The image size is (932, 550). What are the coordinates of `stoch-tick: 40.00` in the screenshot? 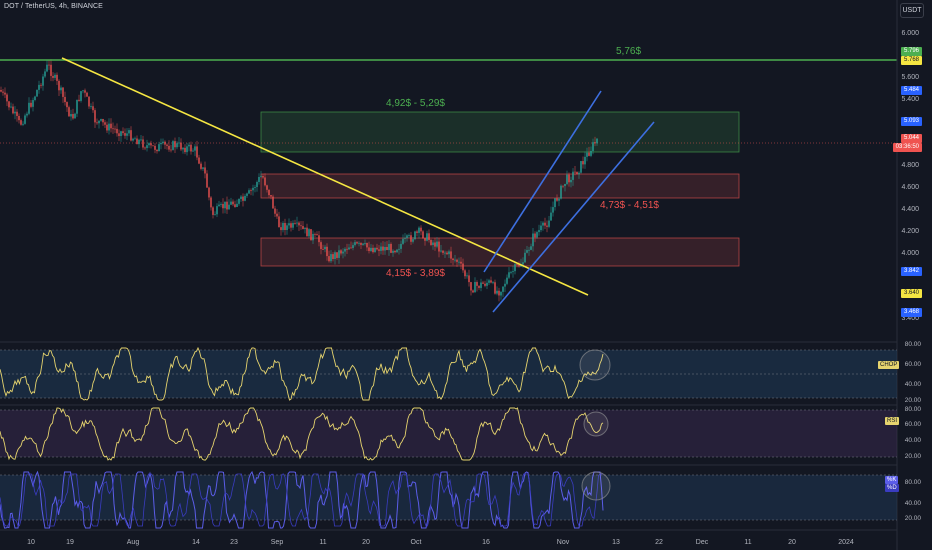 It's located at (912, 503).